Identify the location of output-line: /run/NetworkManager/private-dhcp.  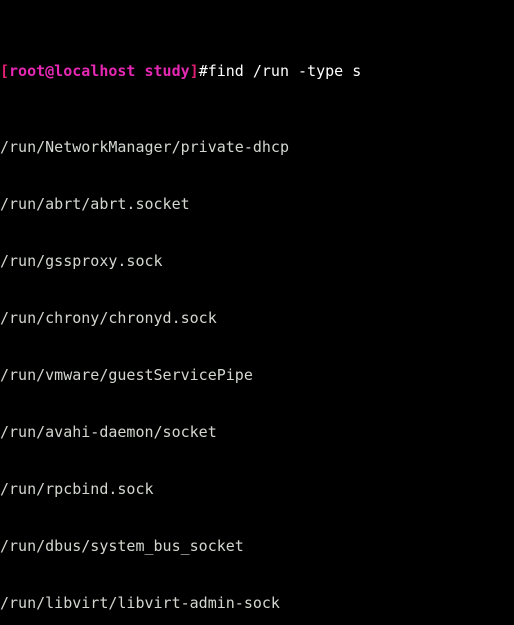
(144, 147).